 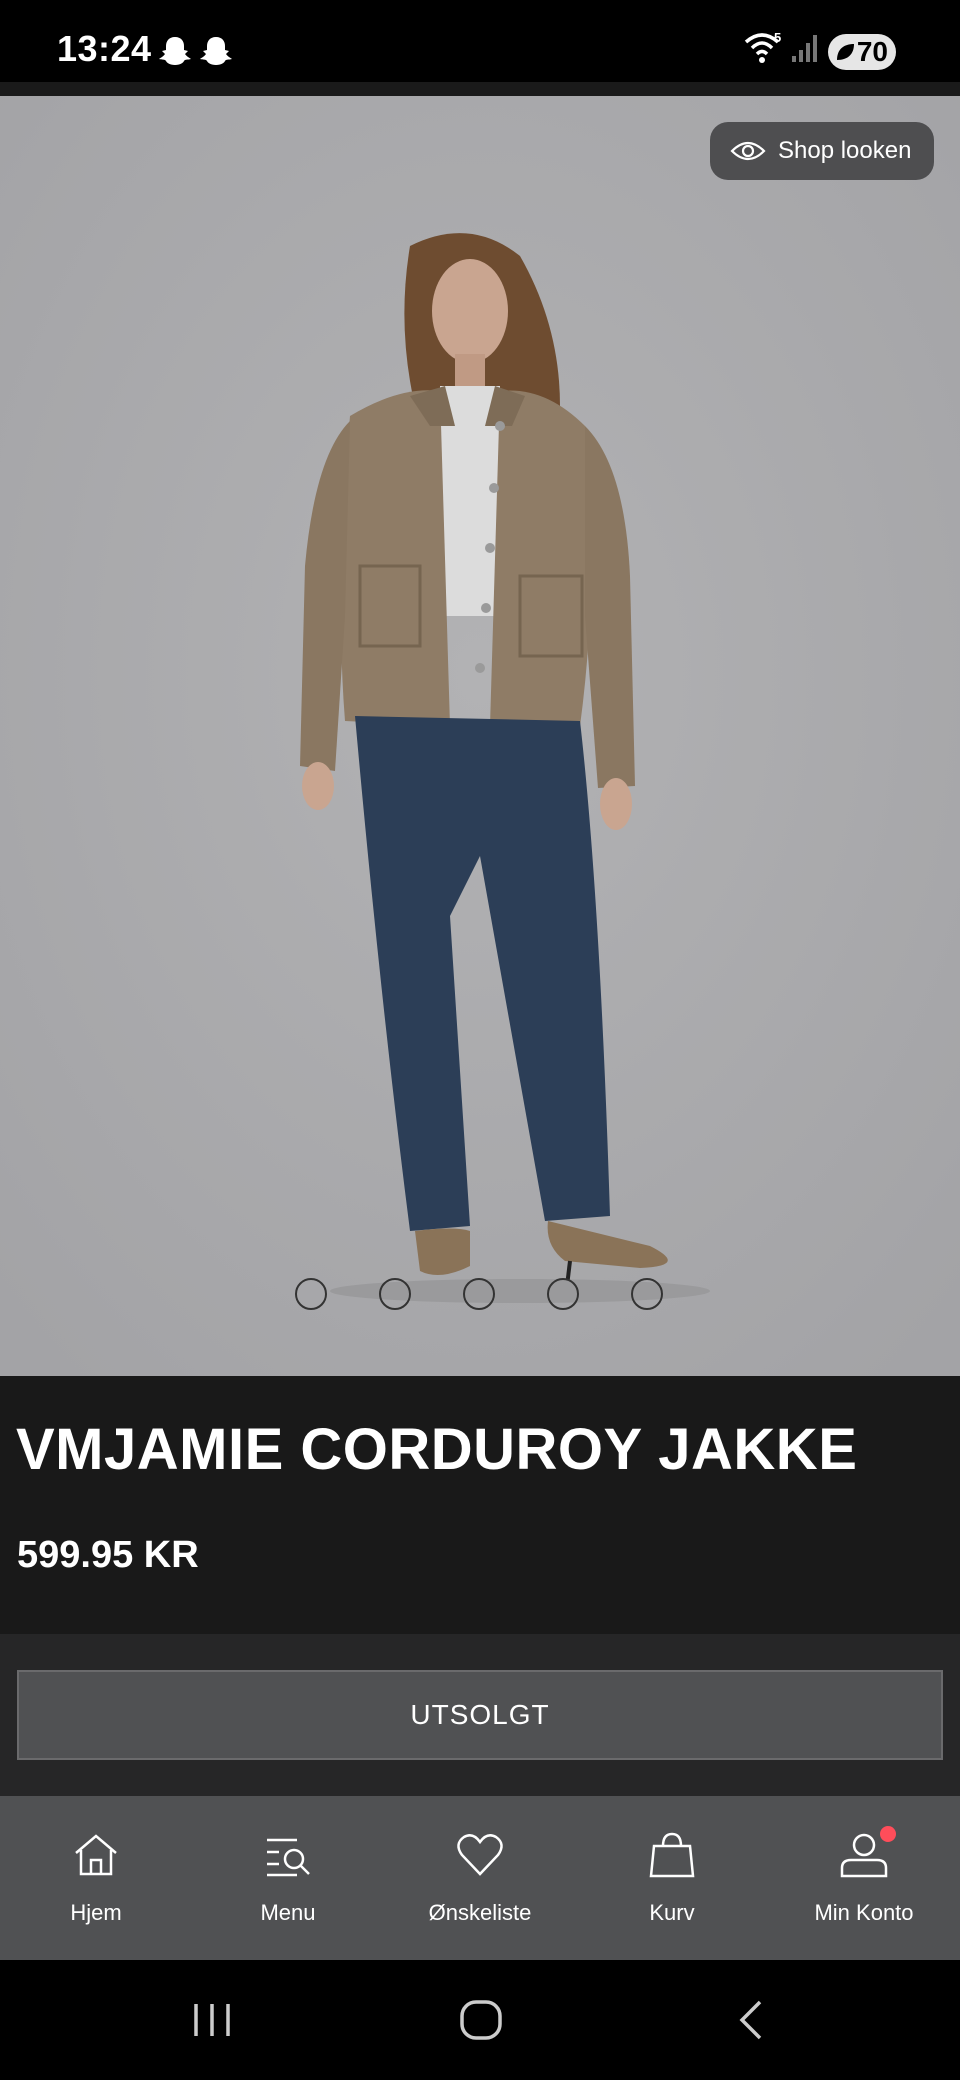 I want to click on battery-level: 70, so click(x=872, y=51).